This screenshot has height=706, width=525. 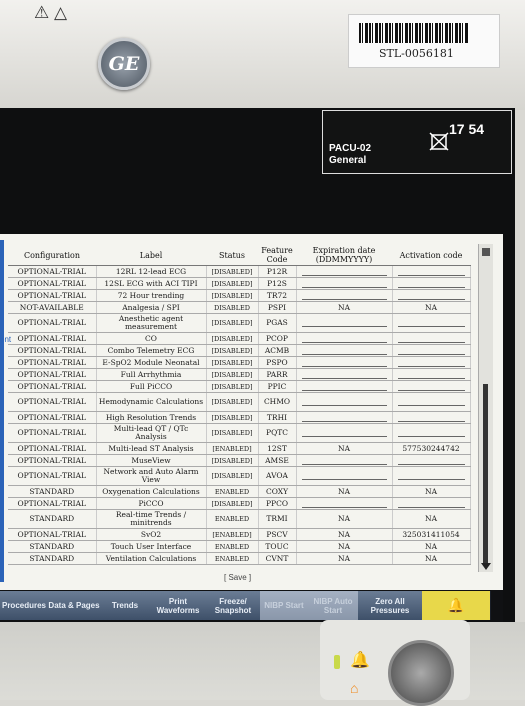 What do you see at coordinates (277, 350) in the screenshot?
I see `cell-feature-code: ACMB` at bounding box center [277, 350].